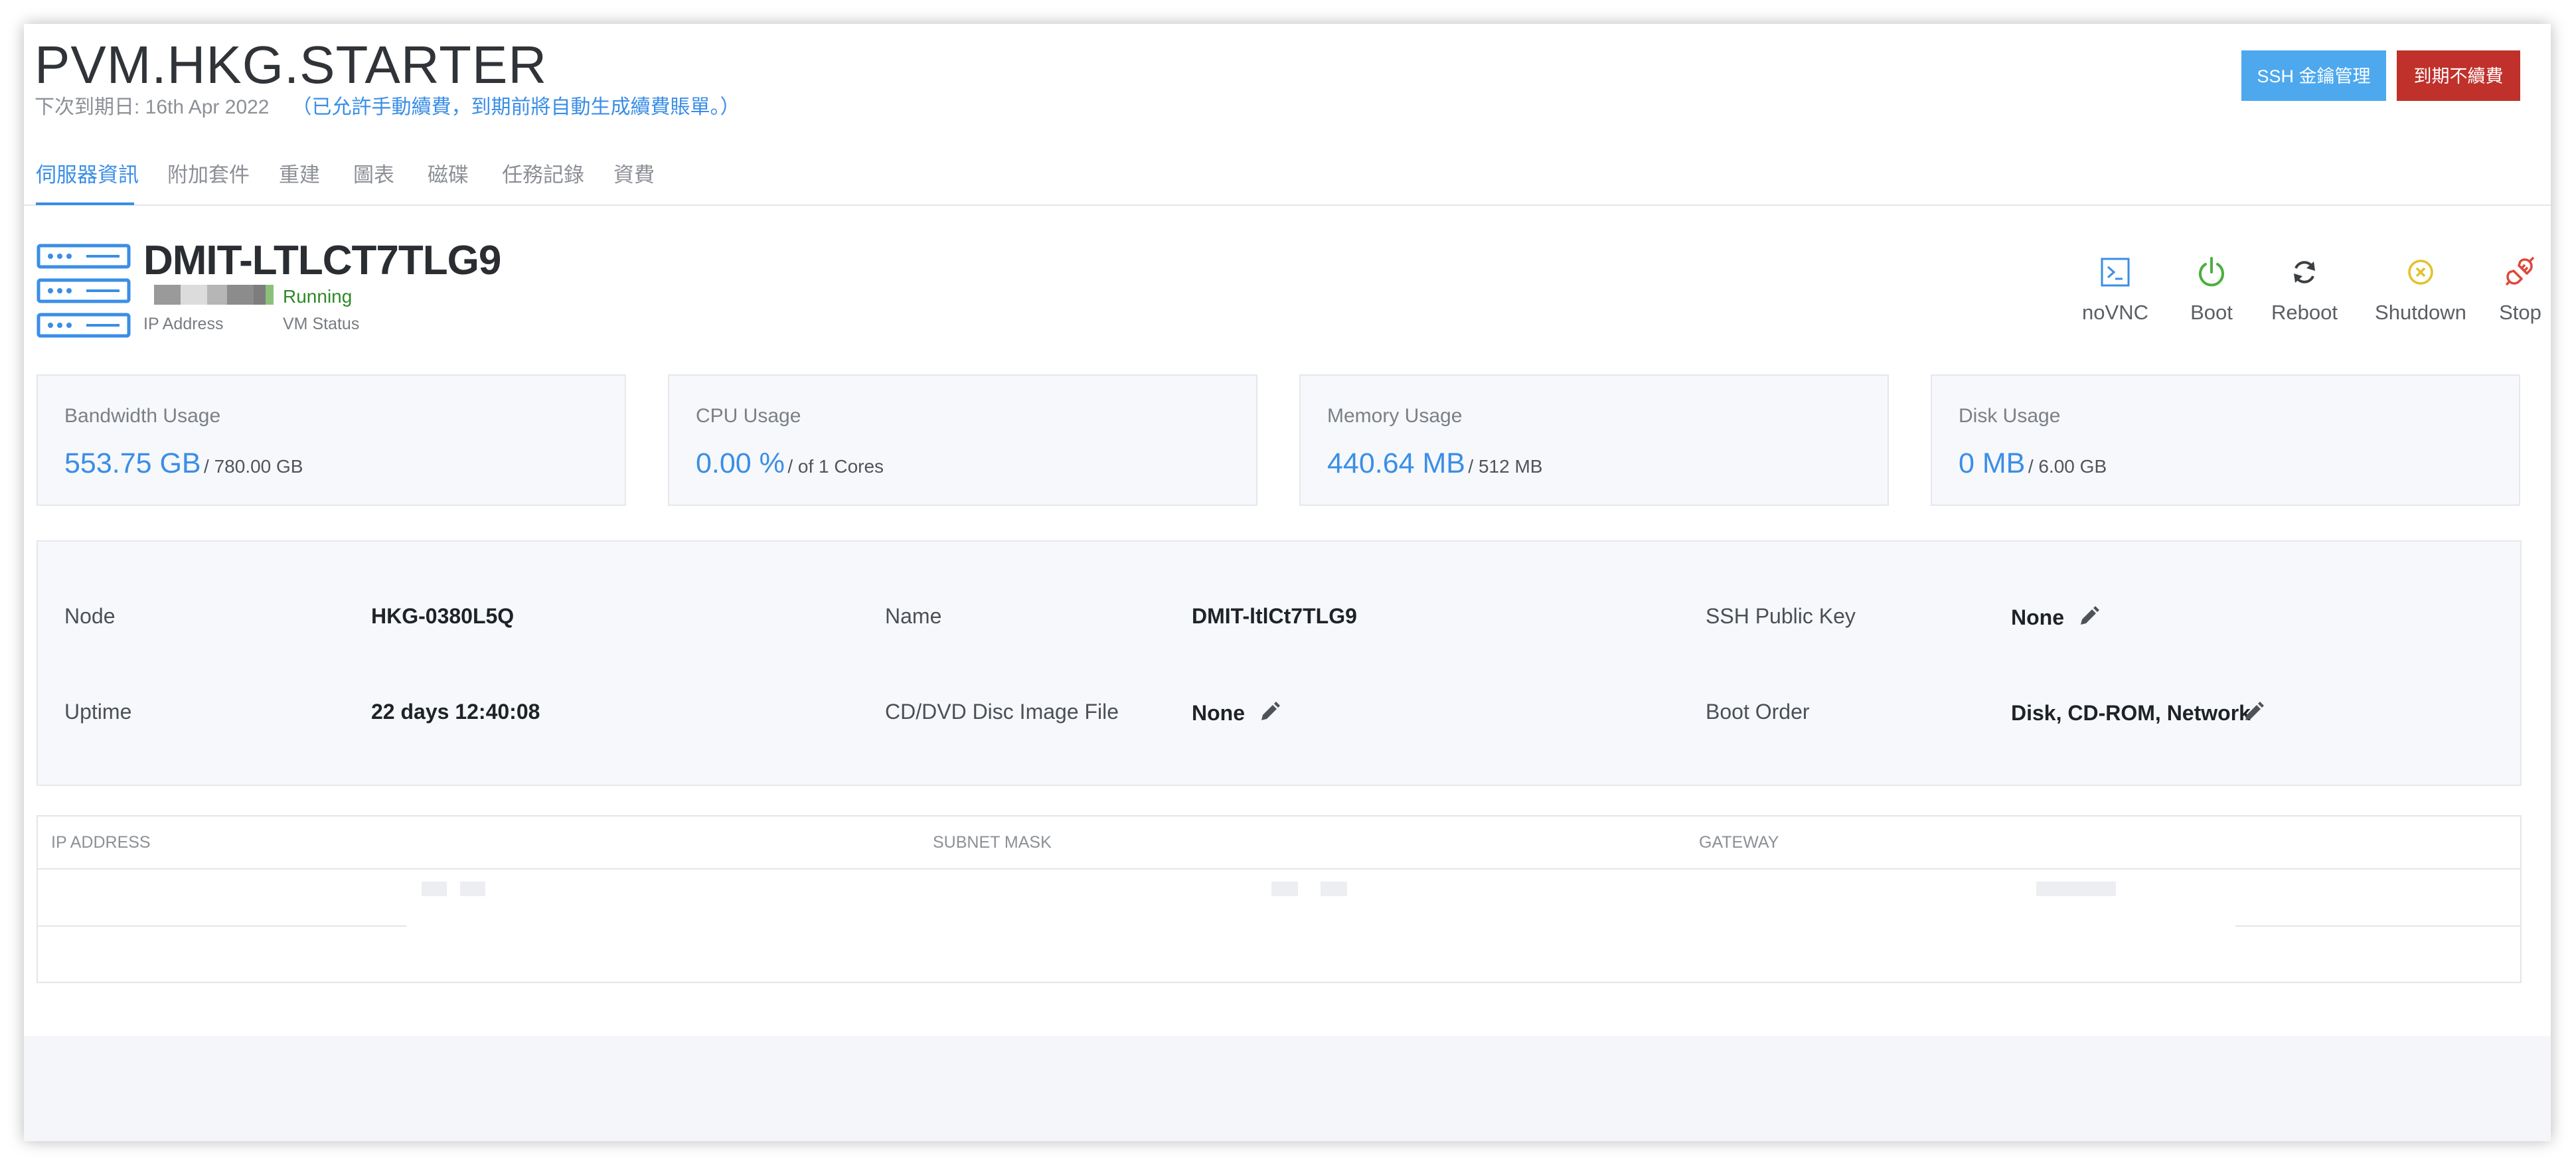 This screenshot has height=1167, width=2576. What do you see at coordinates (1739, 842) in the screenshot?
I see `gateway-header: GATEWAY` at bounding box center [1739, 842].